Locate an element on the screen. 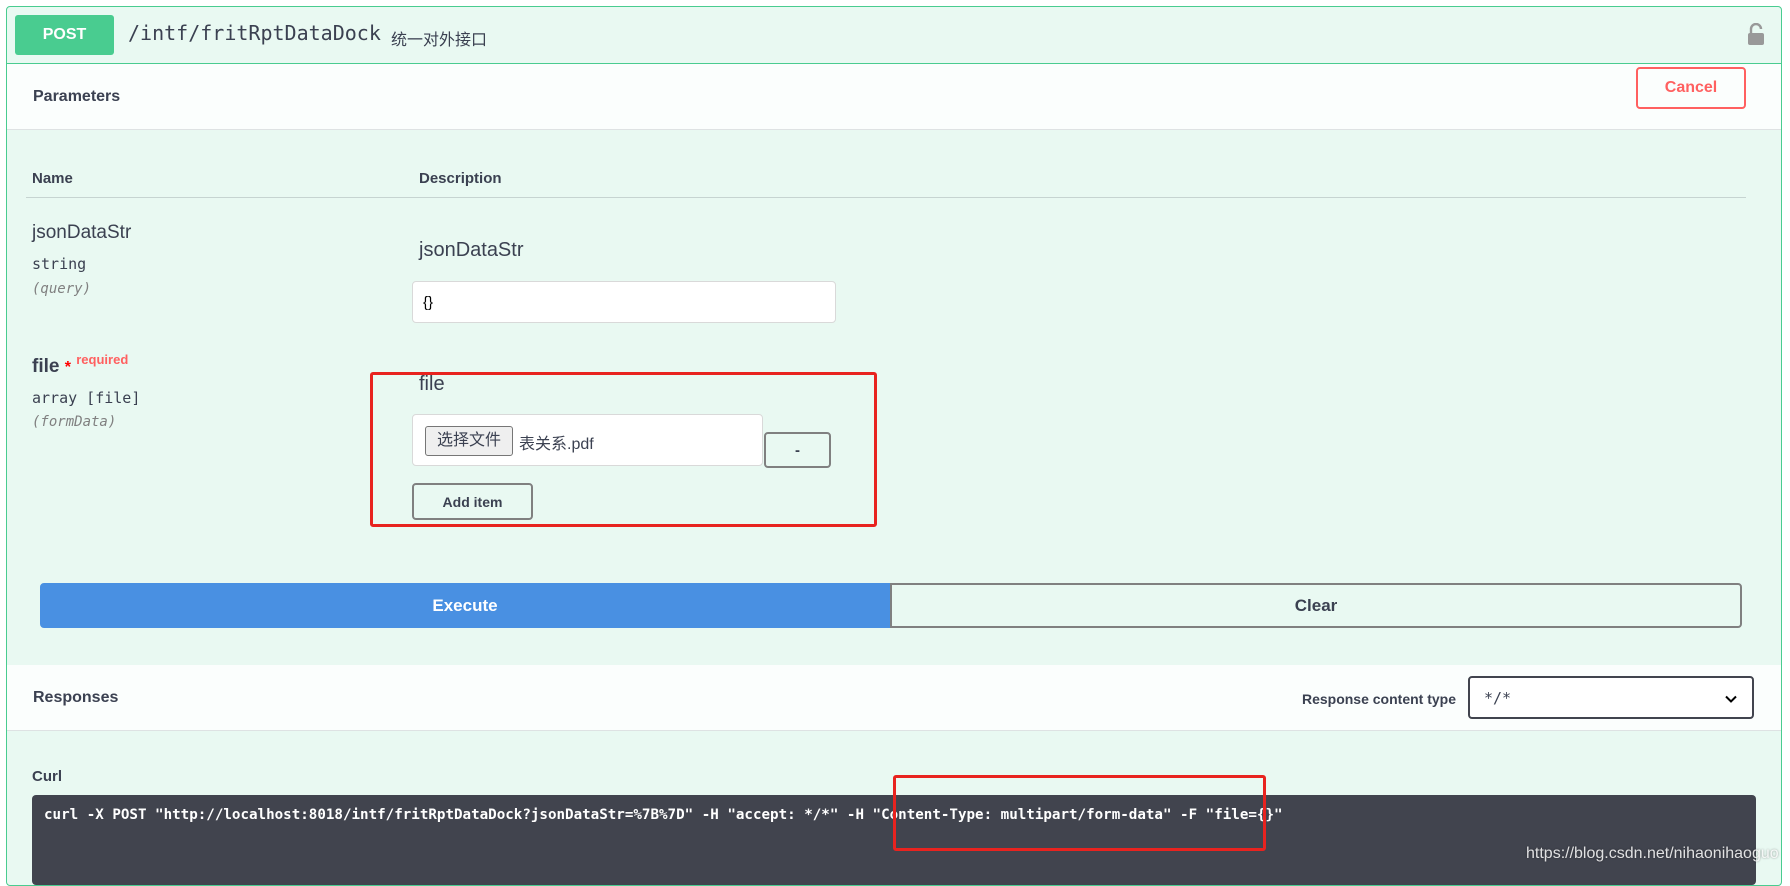  param-in-jsonDataStr: (query) is located at coordinates (62, 289).